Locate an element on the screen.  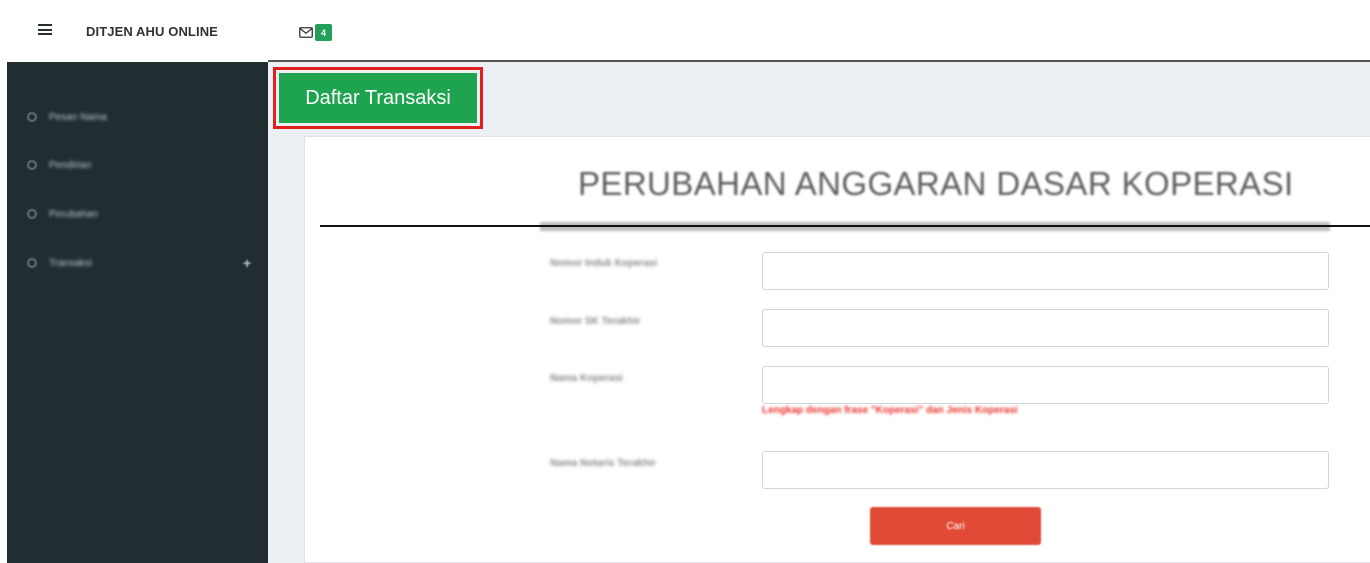
top-navbar: DITJEN AHU ONLINE 4 is located at coordinates (685, 30).